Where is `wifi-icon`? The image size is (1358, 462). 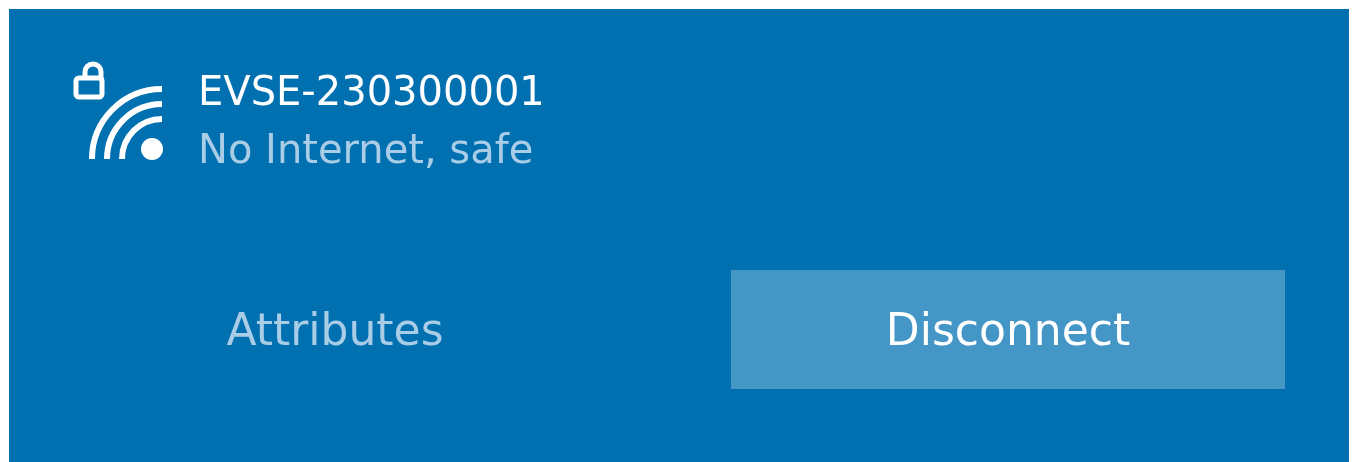
wifi-icon is located at coordinates (126, 123).